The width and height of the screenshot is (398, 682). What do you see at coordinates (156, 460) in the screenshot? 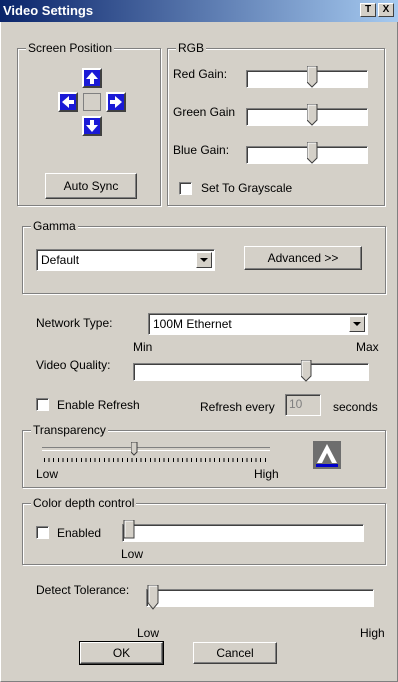
I see `transparency-ticks` at bounding box center [156, 460].